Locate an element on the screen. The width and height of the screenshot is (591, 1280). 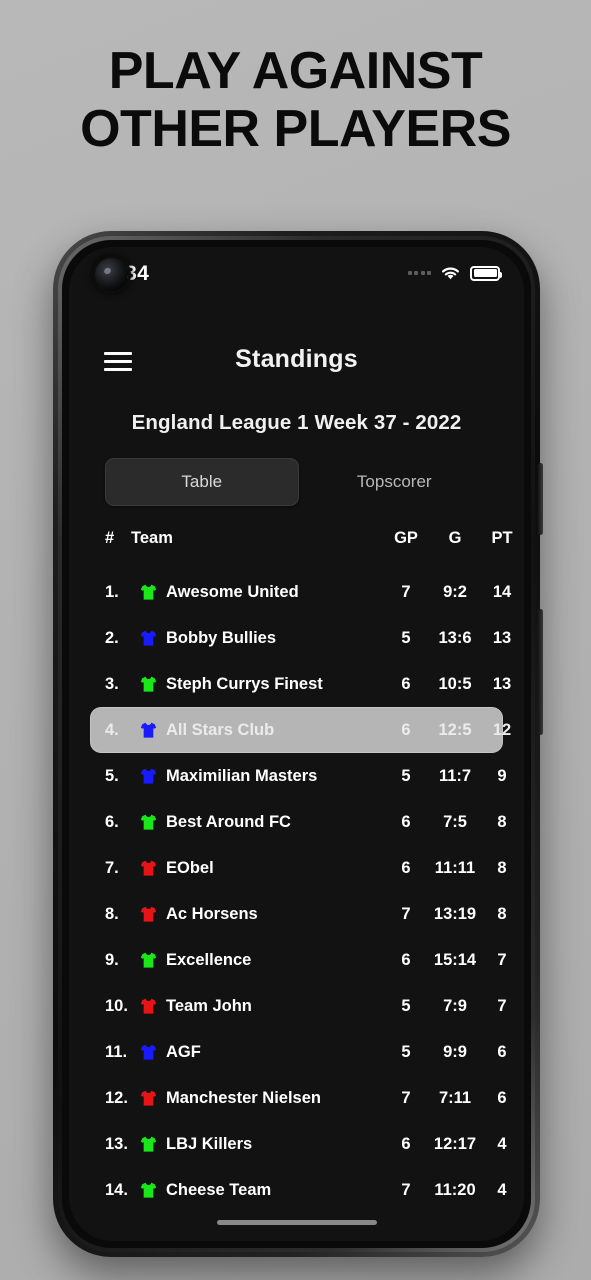
row-team-name: EObel is located at coordinates (190, 867).